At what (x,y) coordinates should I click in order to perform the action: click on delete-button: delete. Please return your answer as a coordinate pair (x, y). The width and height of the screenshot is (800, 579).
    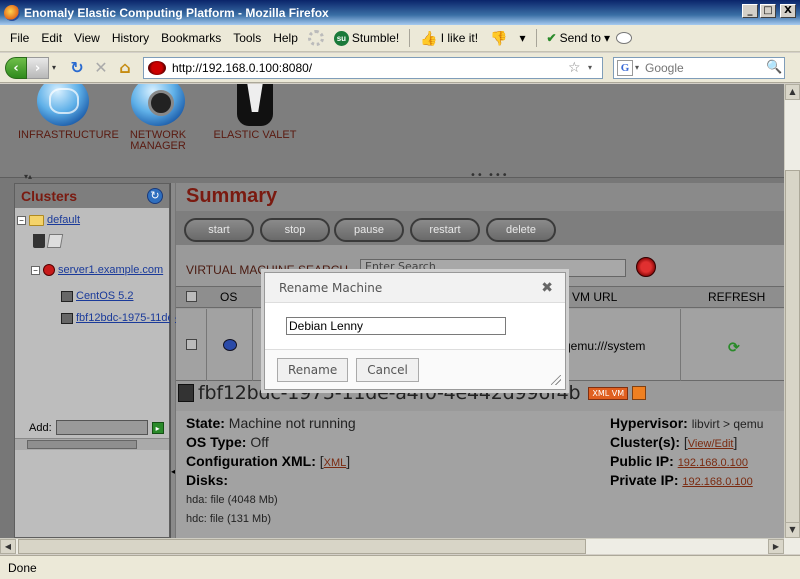
    Looking at the image, I should click on (521, 230).